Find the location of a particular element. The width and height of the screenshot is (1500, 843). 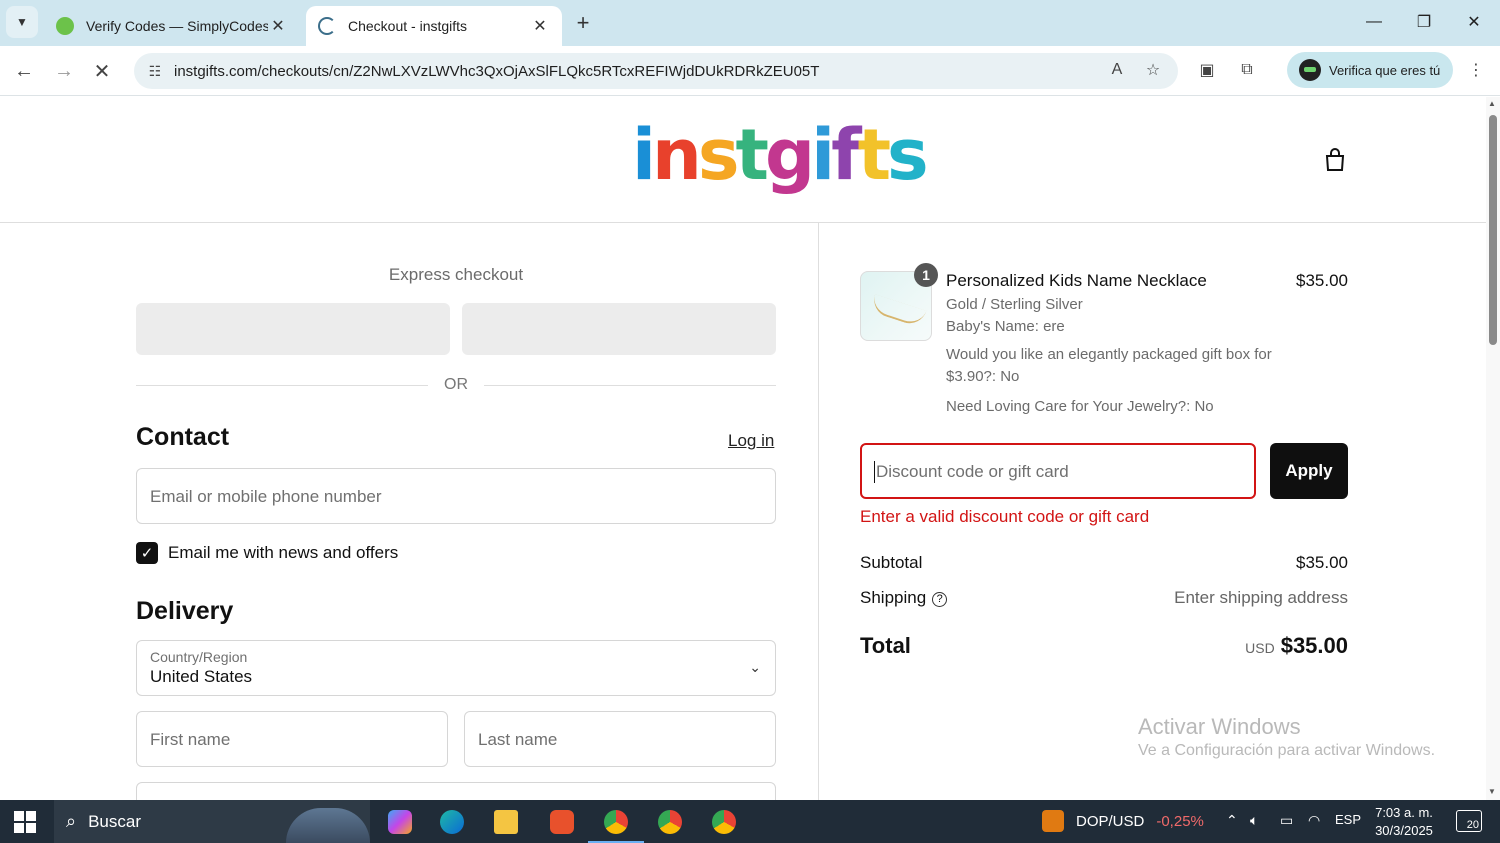

ticker-label: DOP/USD is located at coordinates (1110, 821).